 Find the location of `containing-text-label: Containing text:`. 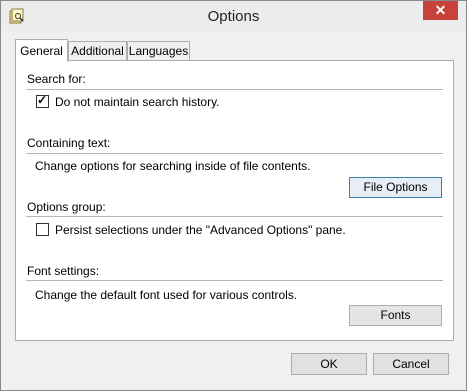

containing-text-label: Containing text: is located at coordinates (69, 143).